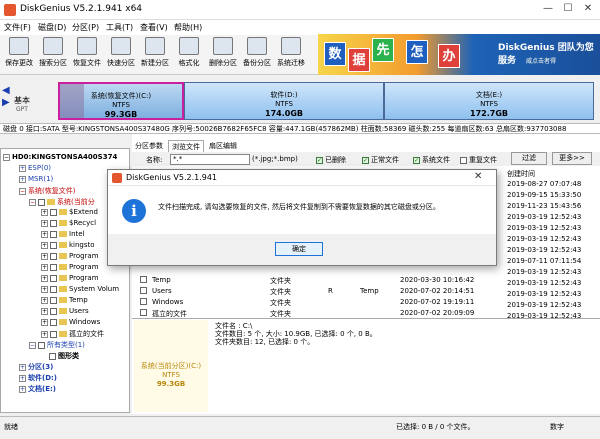  I want to click on recover-files-button: 恢复文件, so click(87, 55).